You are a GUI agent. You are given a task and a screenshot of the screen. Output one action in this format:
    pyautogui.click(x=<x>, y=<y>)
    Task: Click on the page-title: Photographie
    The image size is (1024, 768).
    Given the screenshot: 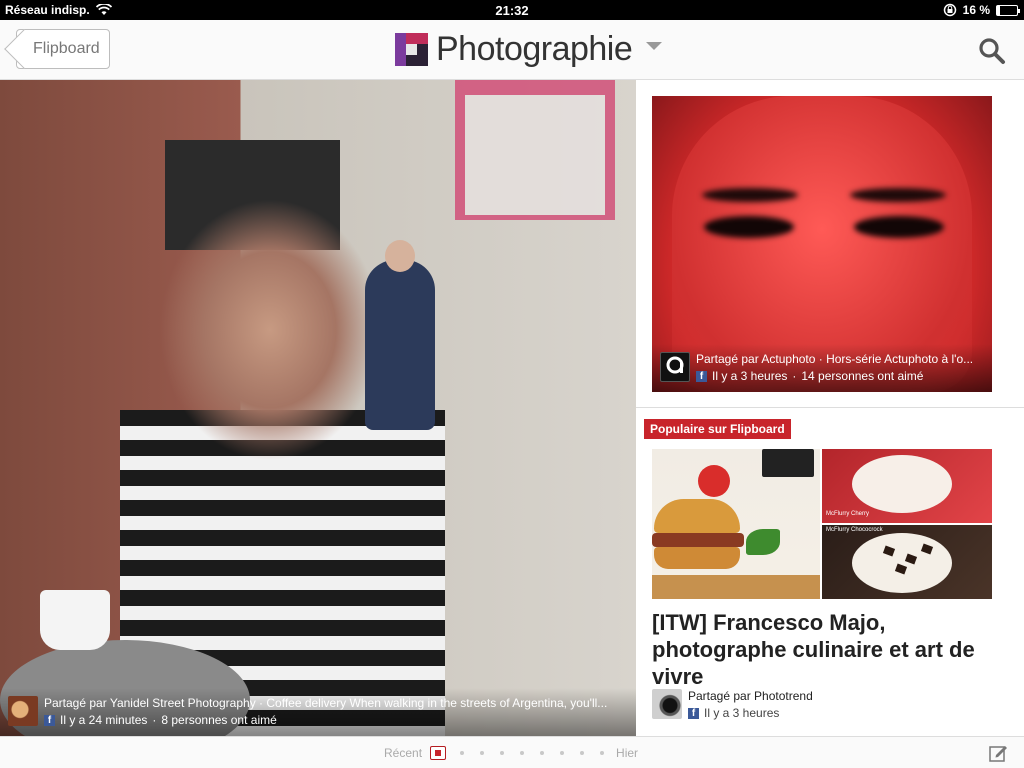 What is the action you would take?
    pyautogui.click(x=534, y=49)
    